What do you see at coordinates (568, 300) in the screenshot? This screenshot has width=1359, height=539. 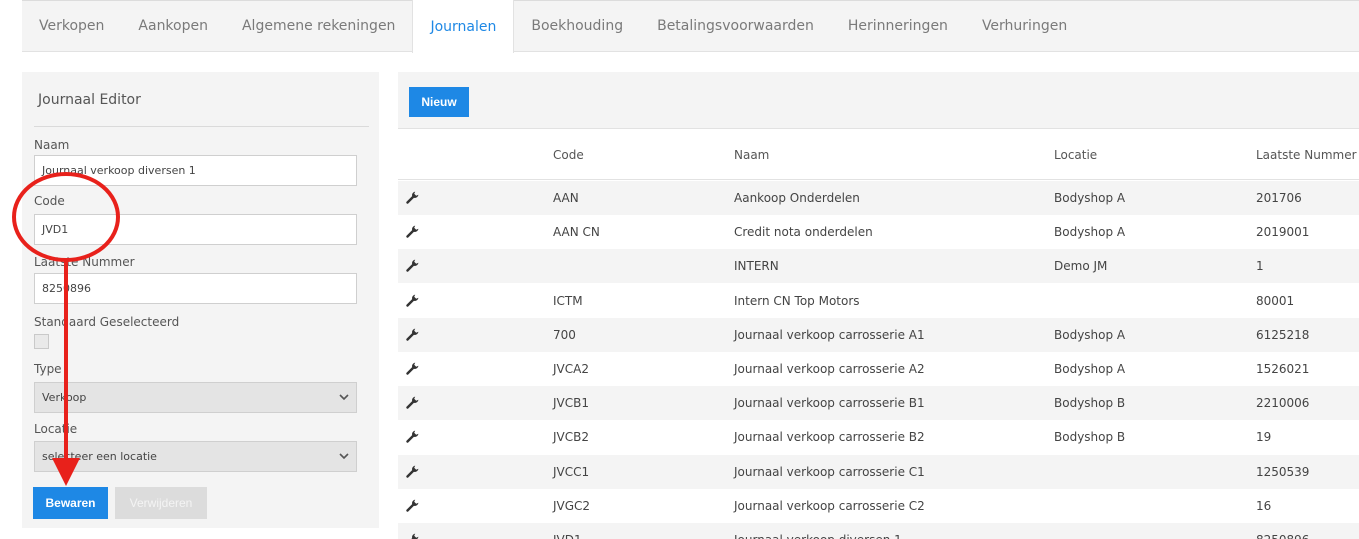 I see `cell-code: ICTM` at bounding box center [568, 300].